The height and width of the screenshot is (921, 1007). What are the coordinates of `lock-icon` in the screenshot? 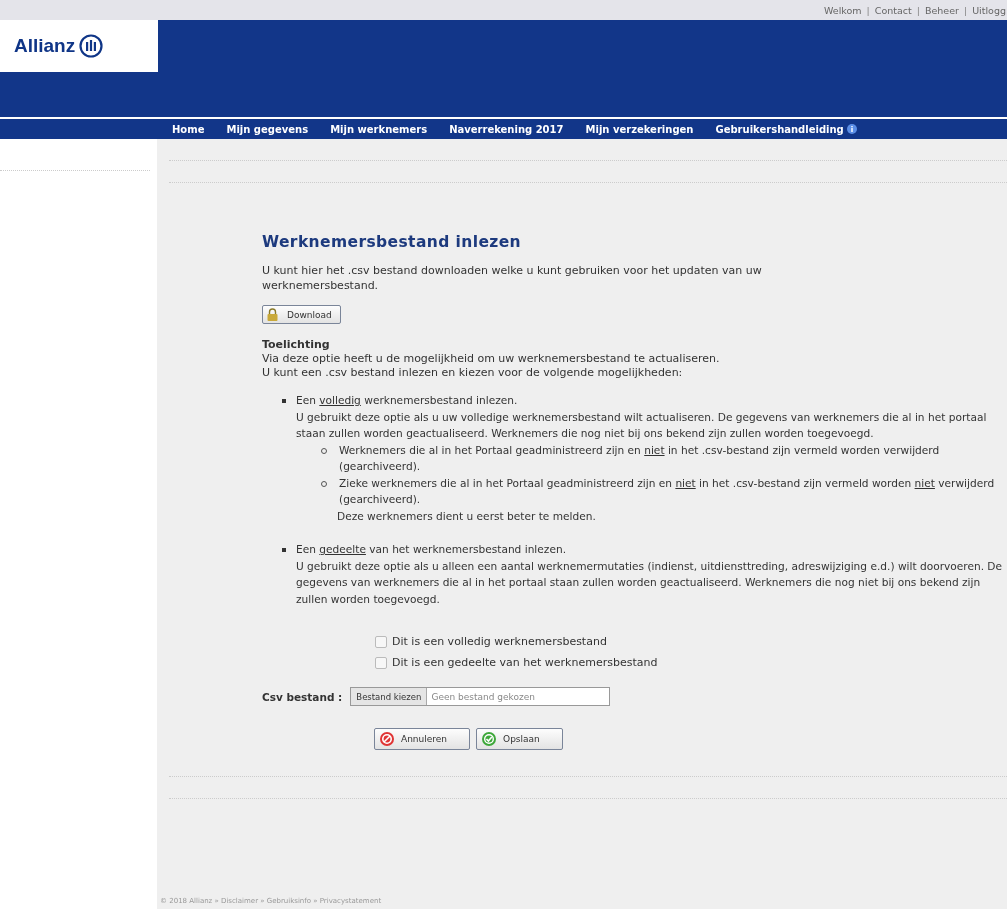 It's located at (272, 314).